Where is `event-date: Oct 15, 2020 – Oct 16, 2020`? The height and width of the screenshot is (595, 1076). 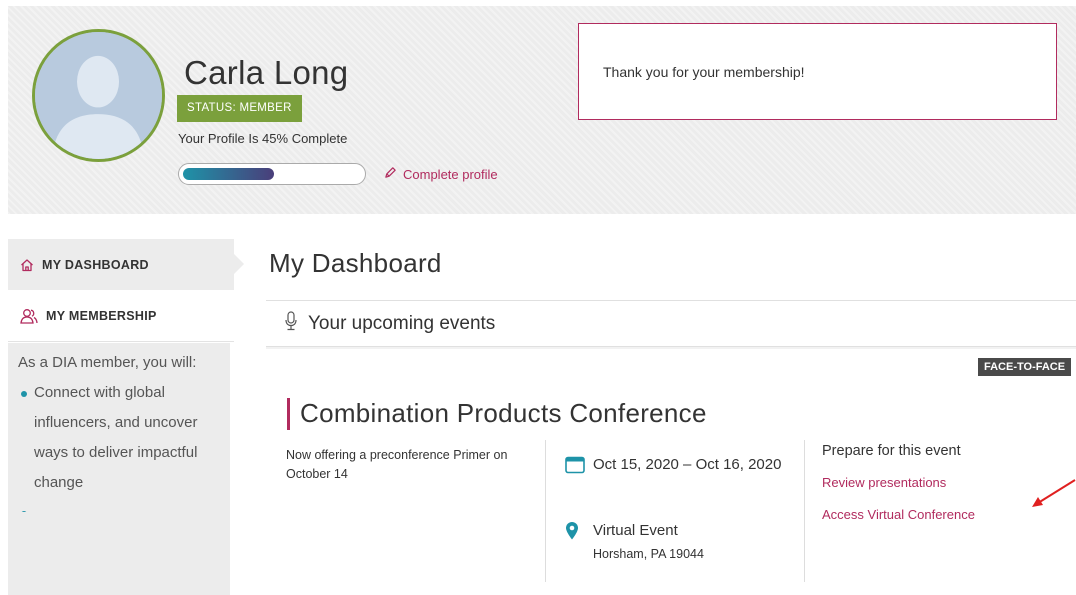 event-date: Oct 15, 2020 – Oct 16, 2020 is located at coordinates (679, 465).